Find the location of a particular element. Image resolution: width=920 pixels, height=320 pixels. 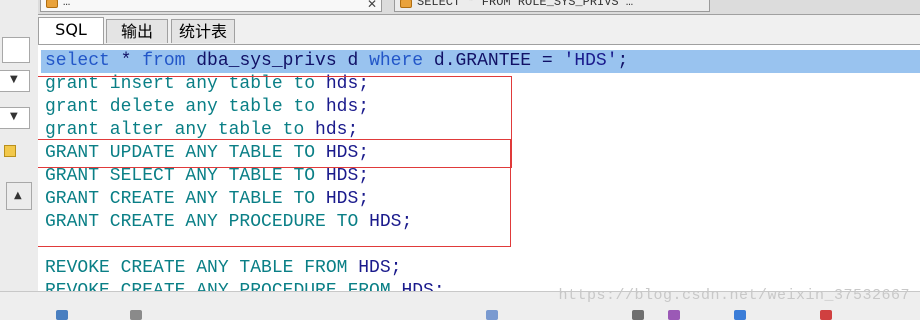

code-token: 'HDS' is located at coordinates (590, 61).